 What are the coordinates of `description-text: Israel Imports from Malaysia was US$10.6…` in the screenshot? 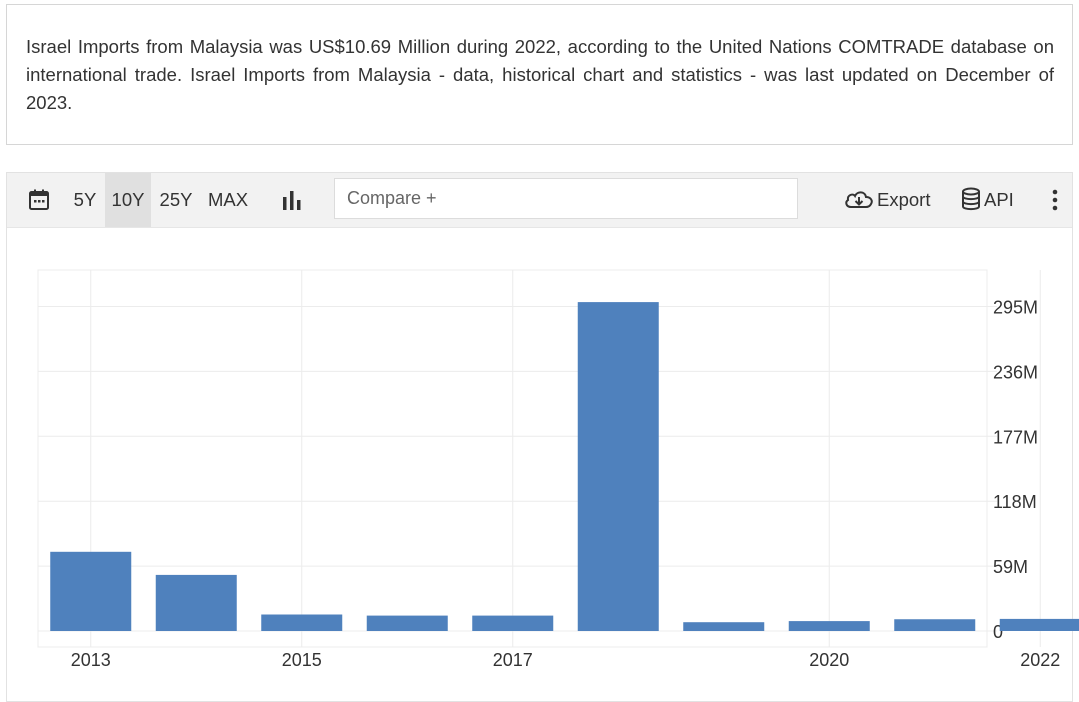 It's located at (540, 74).